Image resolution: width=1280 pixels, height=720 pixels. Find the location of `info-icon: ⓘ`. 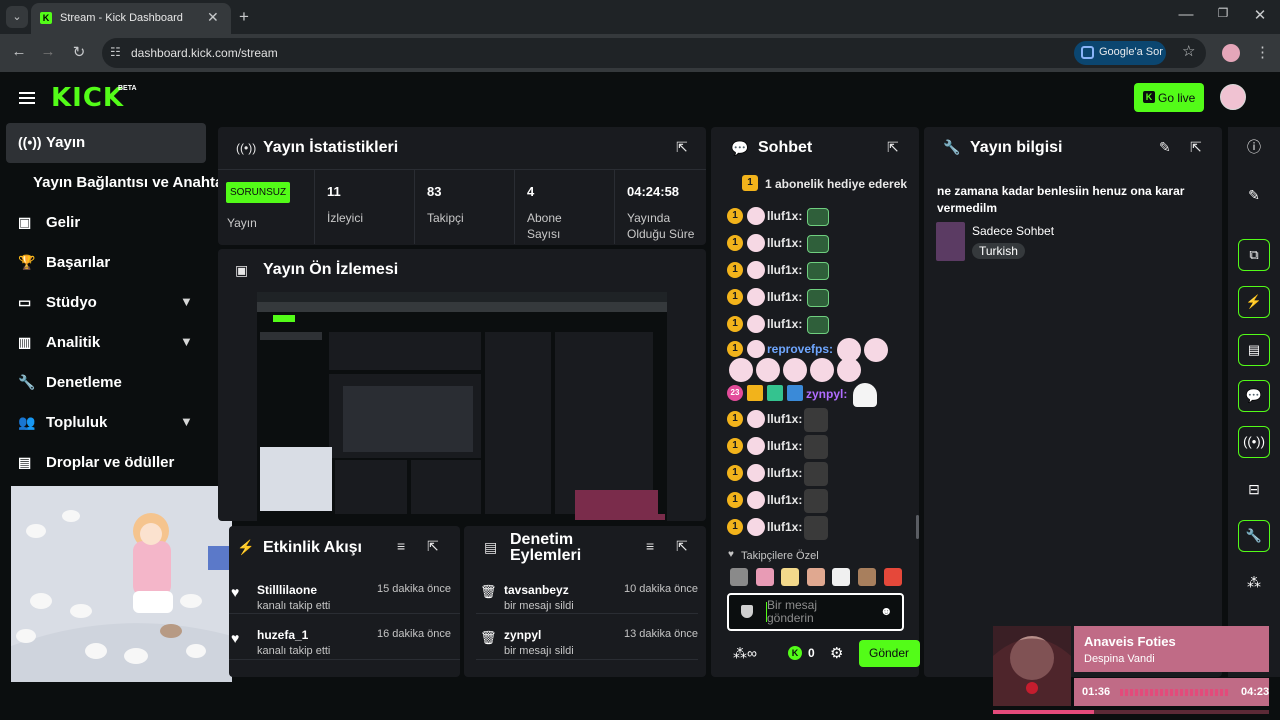

info-icon: ⓘ is located at coordinates (1254, 147).